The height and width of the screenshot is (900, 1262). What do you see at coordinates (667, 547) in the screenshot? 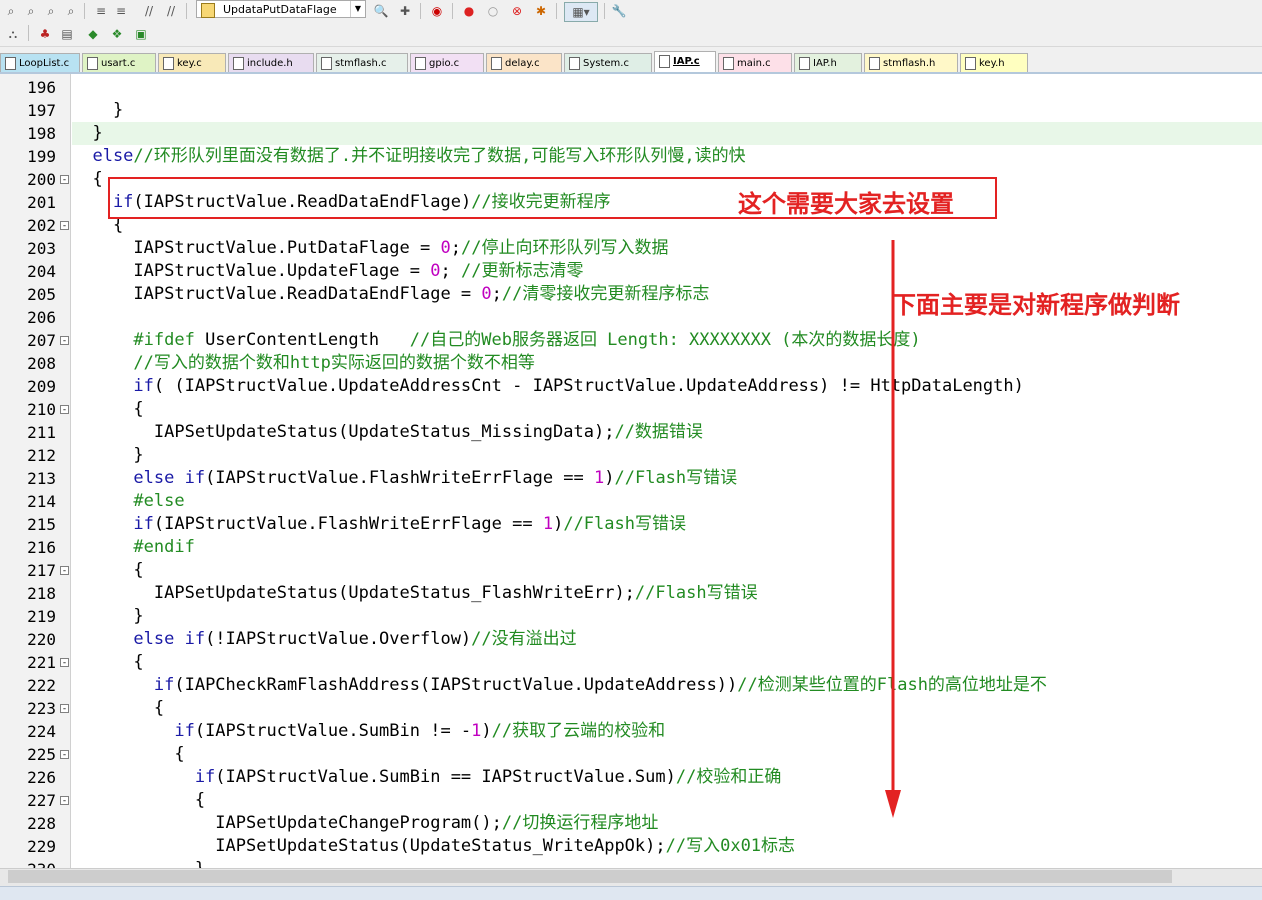
I see `code-line: #endif` at bounding box center [667, 547].